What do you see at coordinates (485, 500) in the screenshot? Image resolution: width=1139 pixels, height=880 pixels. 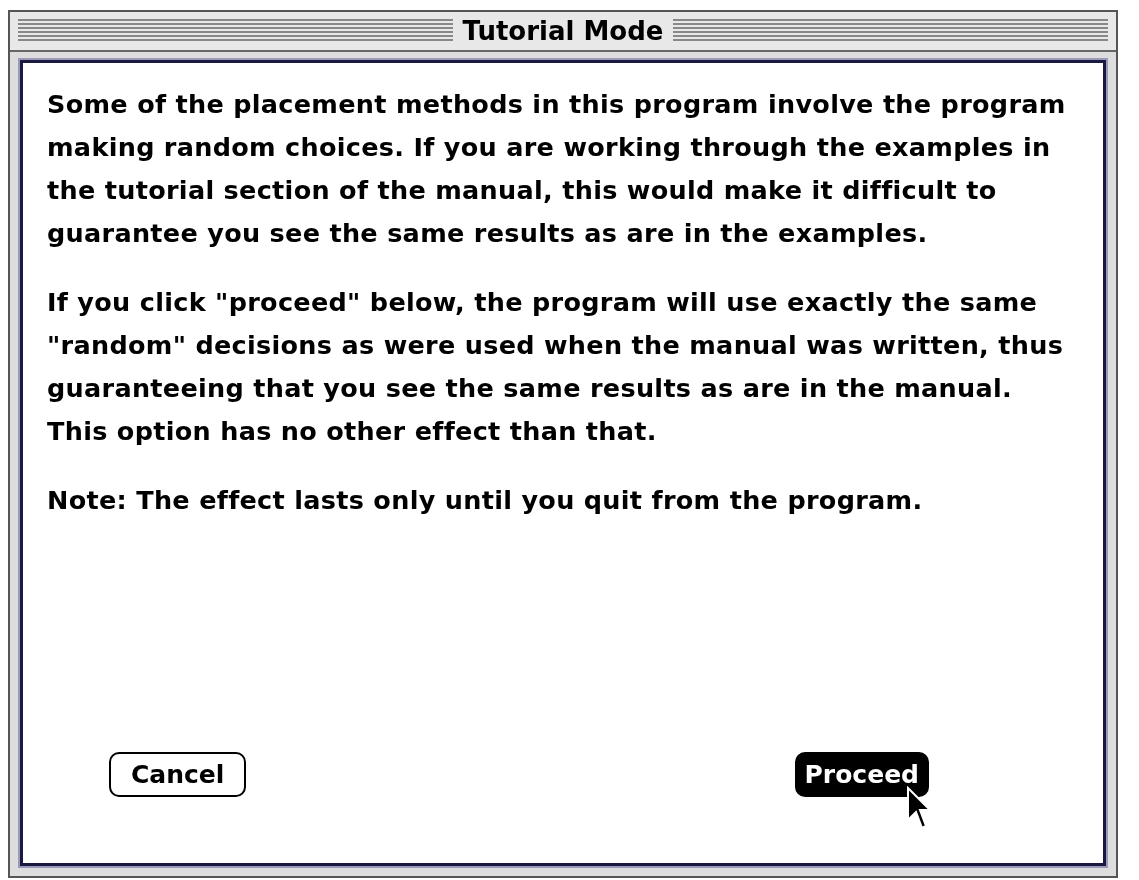 I see `message-text: Note: The effect lasts only until you quit from the program.` at bounding box center [485, 500].